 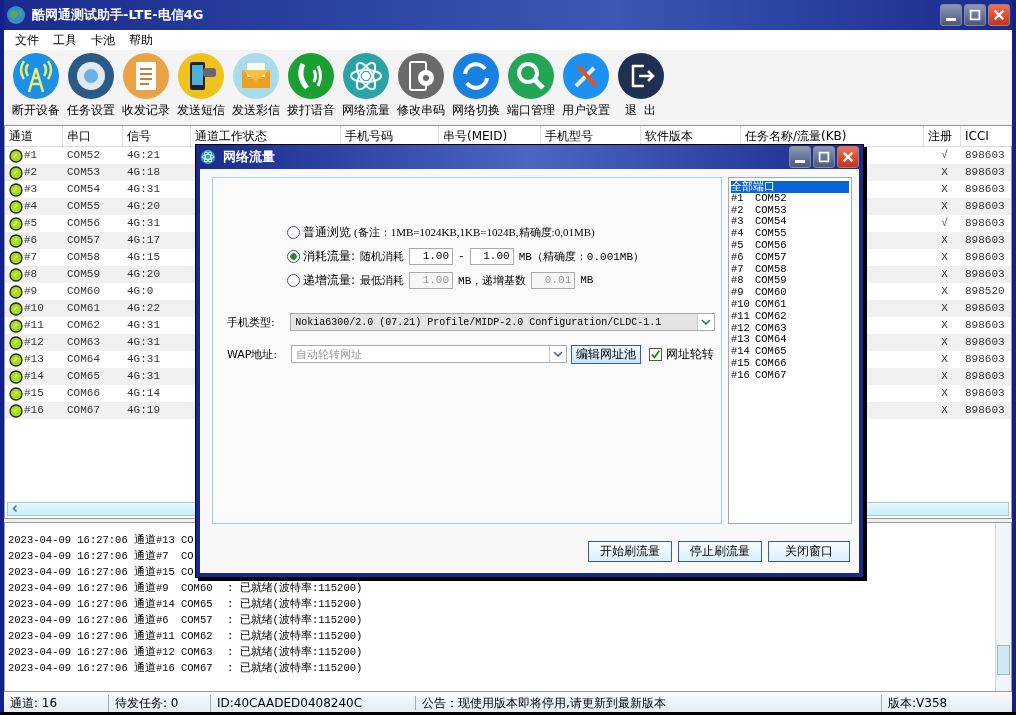 What do you see at coordinates (34, 136) in the screenshot?
I see `column-header: 通道` at bounding box center [34, 136].